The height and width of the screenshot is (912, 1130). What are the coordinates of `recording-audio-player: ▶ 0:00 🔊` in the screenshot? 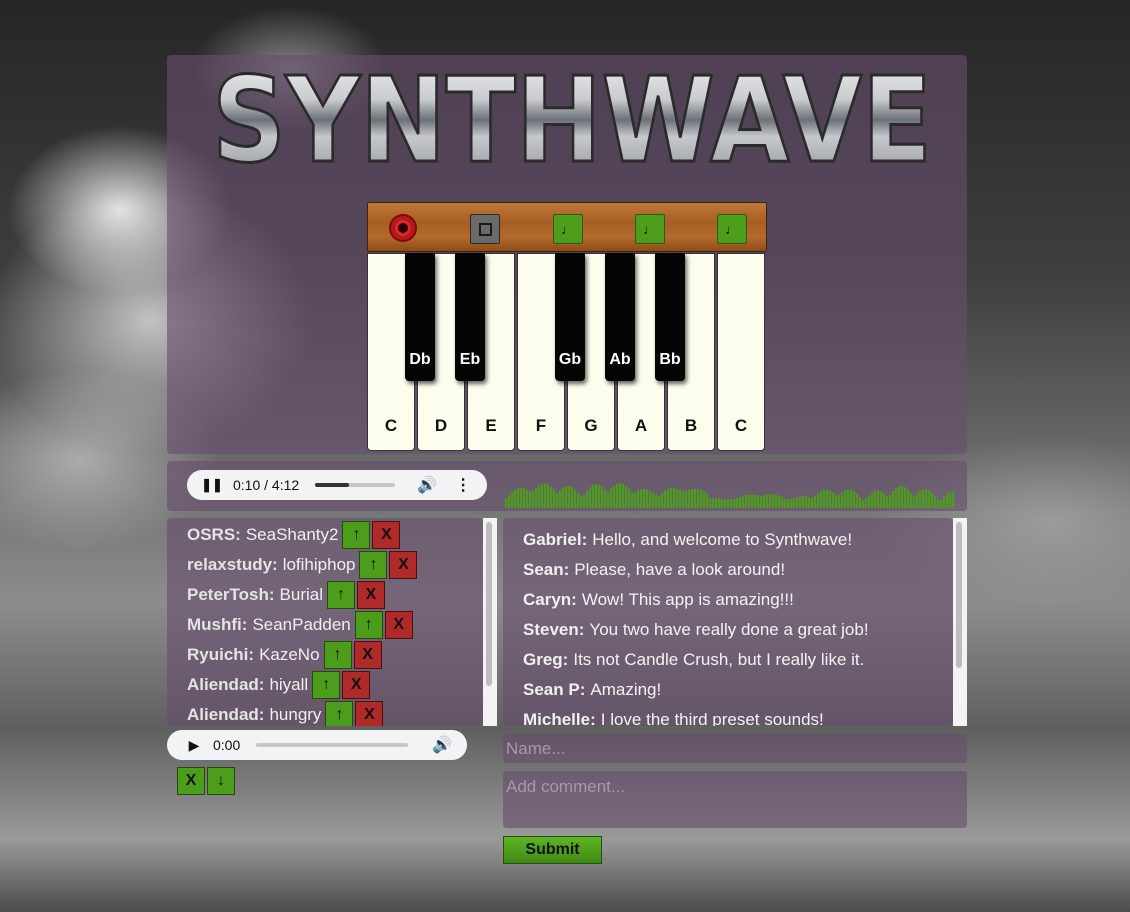 It's located at (317, 745).